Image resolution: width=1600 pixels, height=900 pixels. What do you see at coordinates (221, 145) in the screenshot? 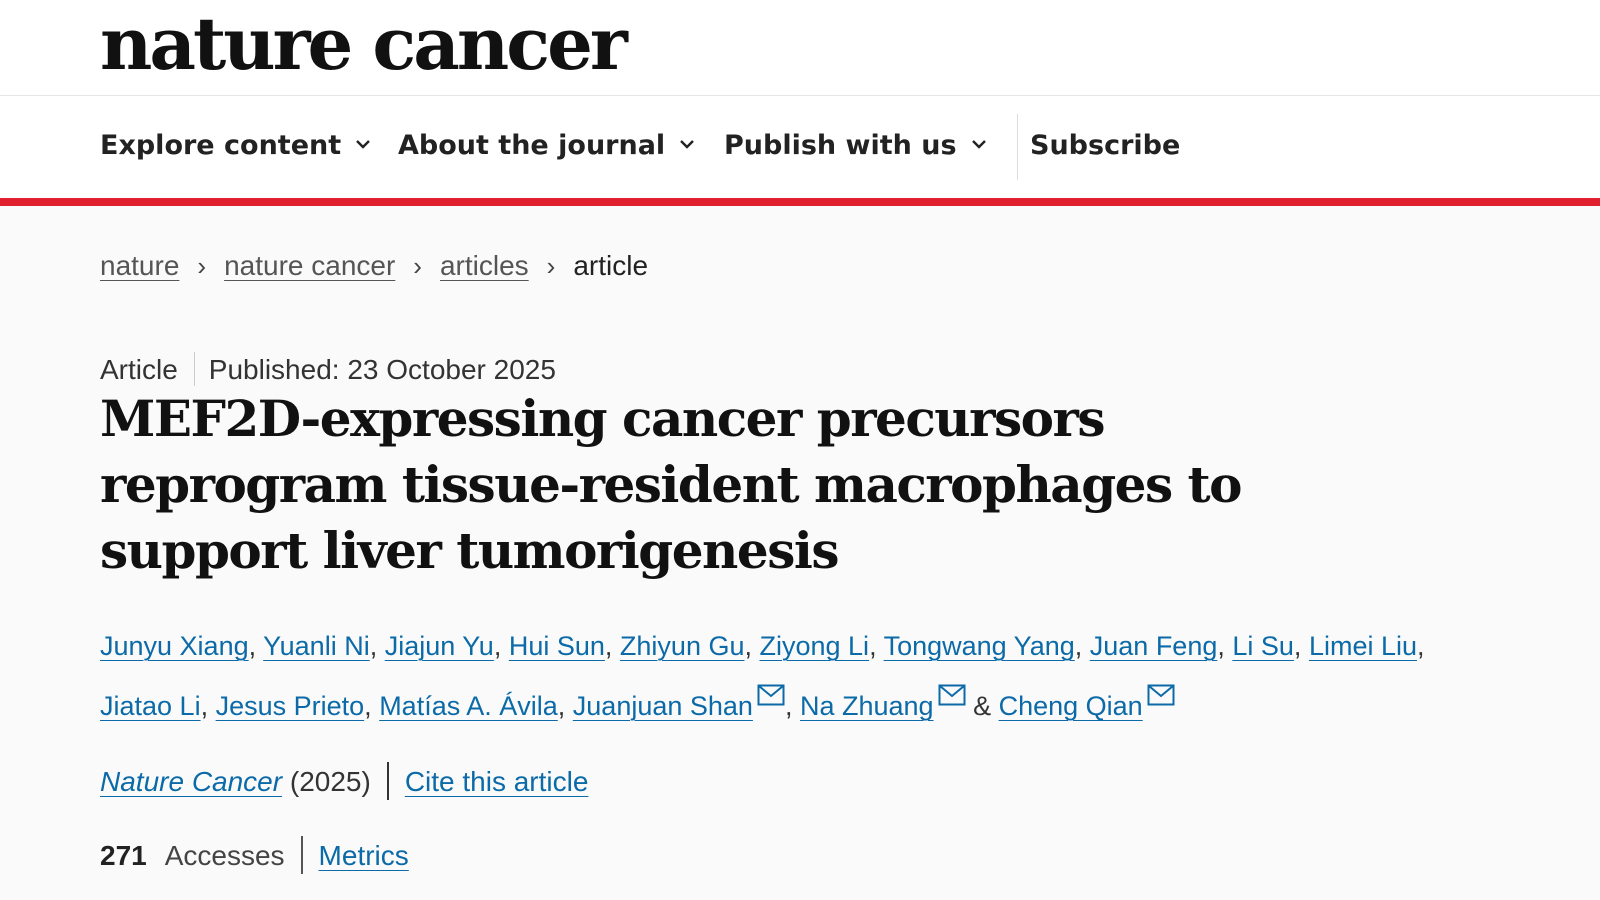
I see `nav-label: Explore content` at bounding box center [221, 145].